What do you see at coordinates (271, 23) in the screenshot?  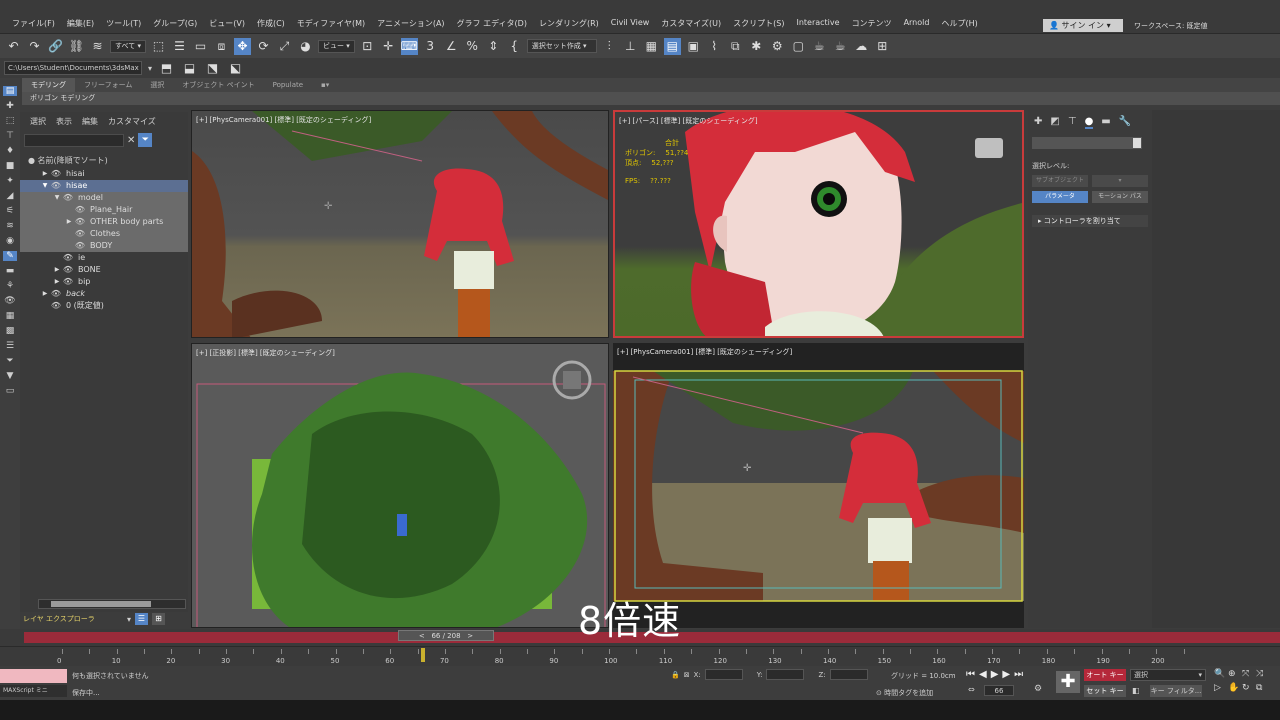 I see `menu-item: 作成(C)` at bounding box center [271, 23].